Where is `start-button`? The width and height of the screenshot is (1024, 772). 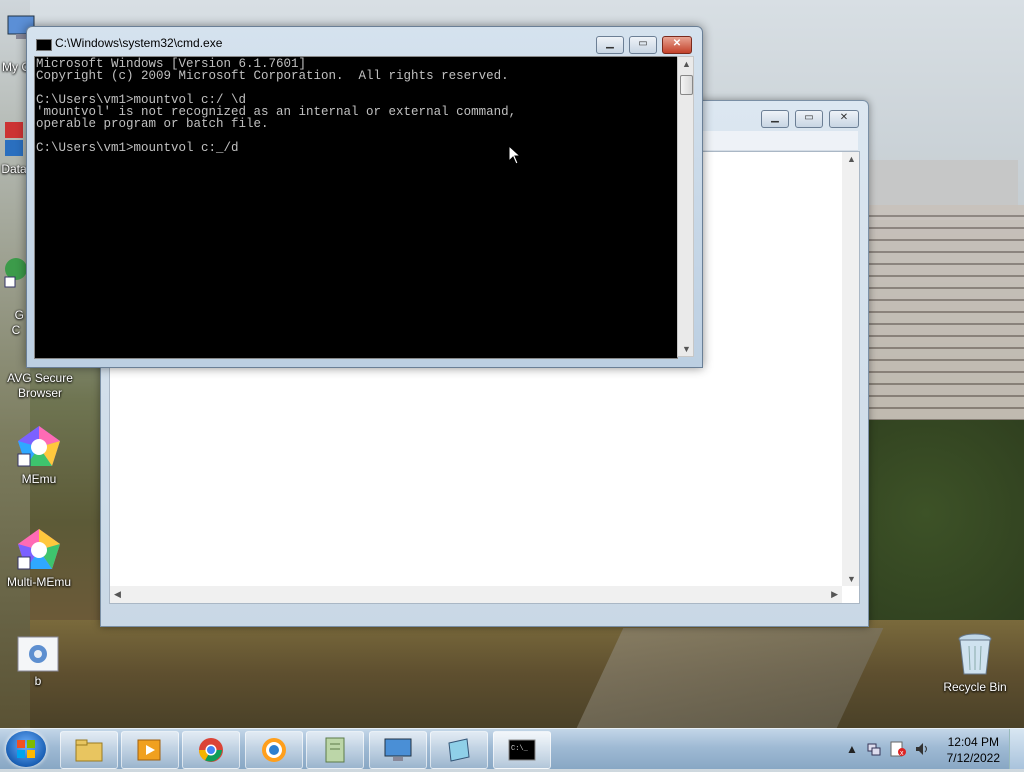 start-button is located at coordinates (26, 749).